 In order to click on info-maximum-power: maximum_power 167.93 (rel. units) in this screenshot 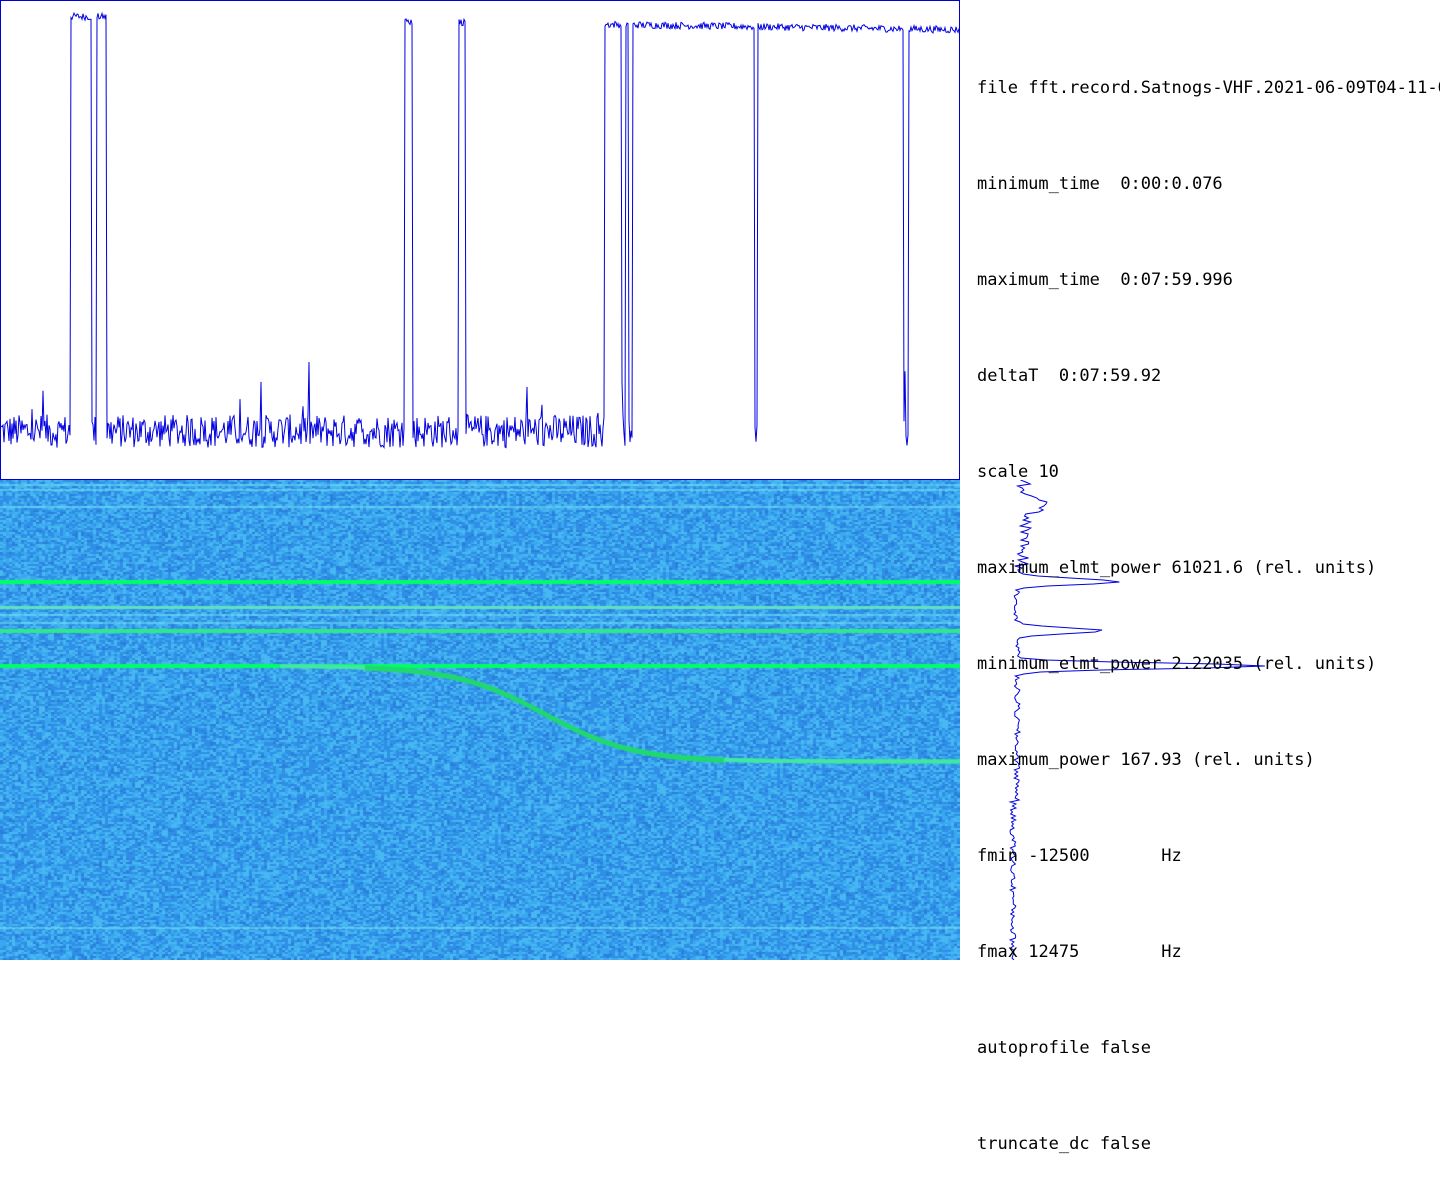, I will do `click(1208, 760)`.